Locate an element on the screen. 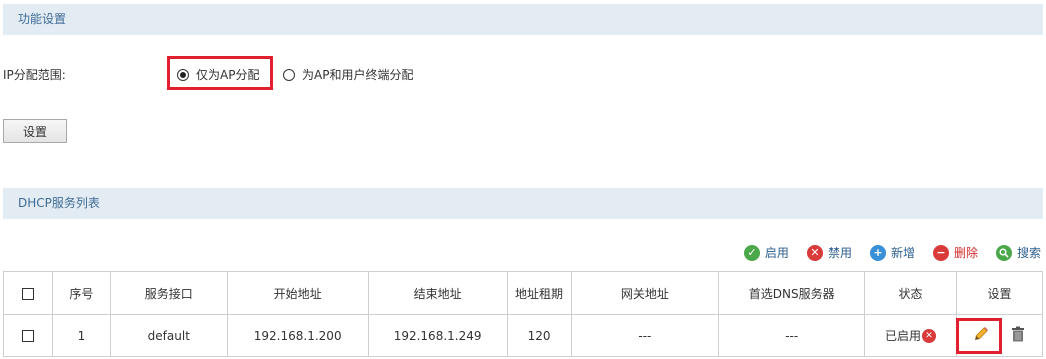 The width and height of the screenshot is (1046, 359). delete-button: − 删除 is located at coordinates (955, 252).